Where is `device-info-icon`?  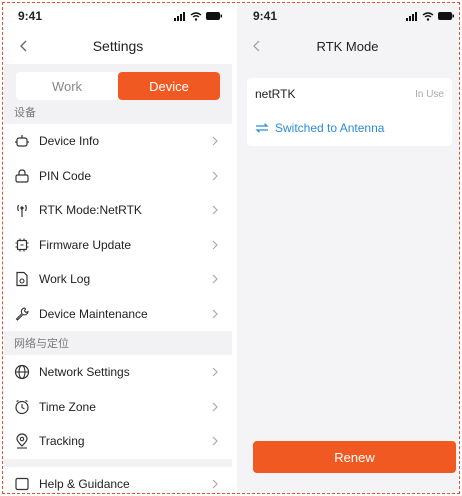 device-info-icon is located at coordinates (22, 141).